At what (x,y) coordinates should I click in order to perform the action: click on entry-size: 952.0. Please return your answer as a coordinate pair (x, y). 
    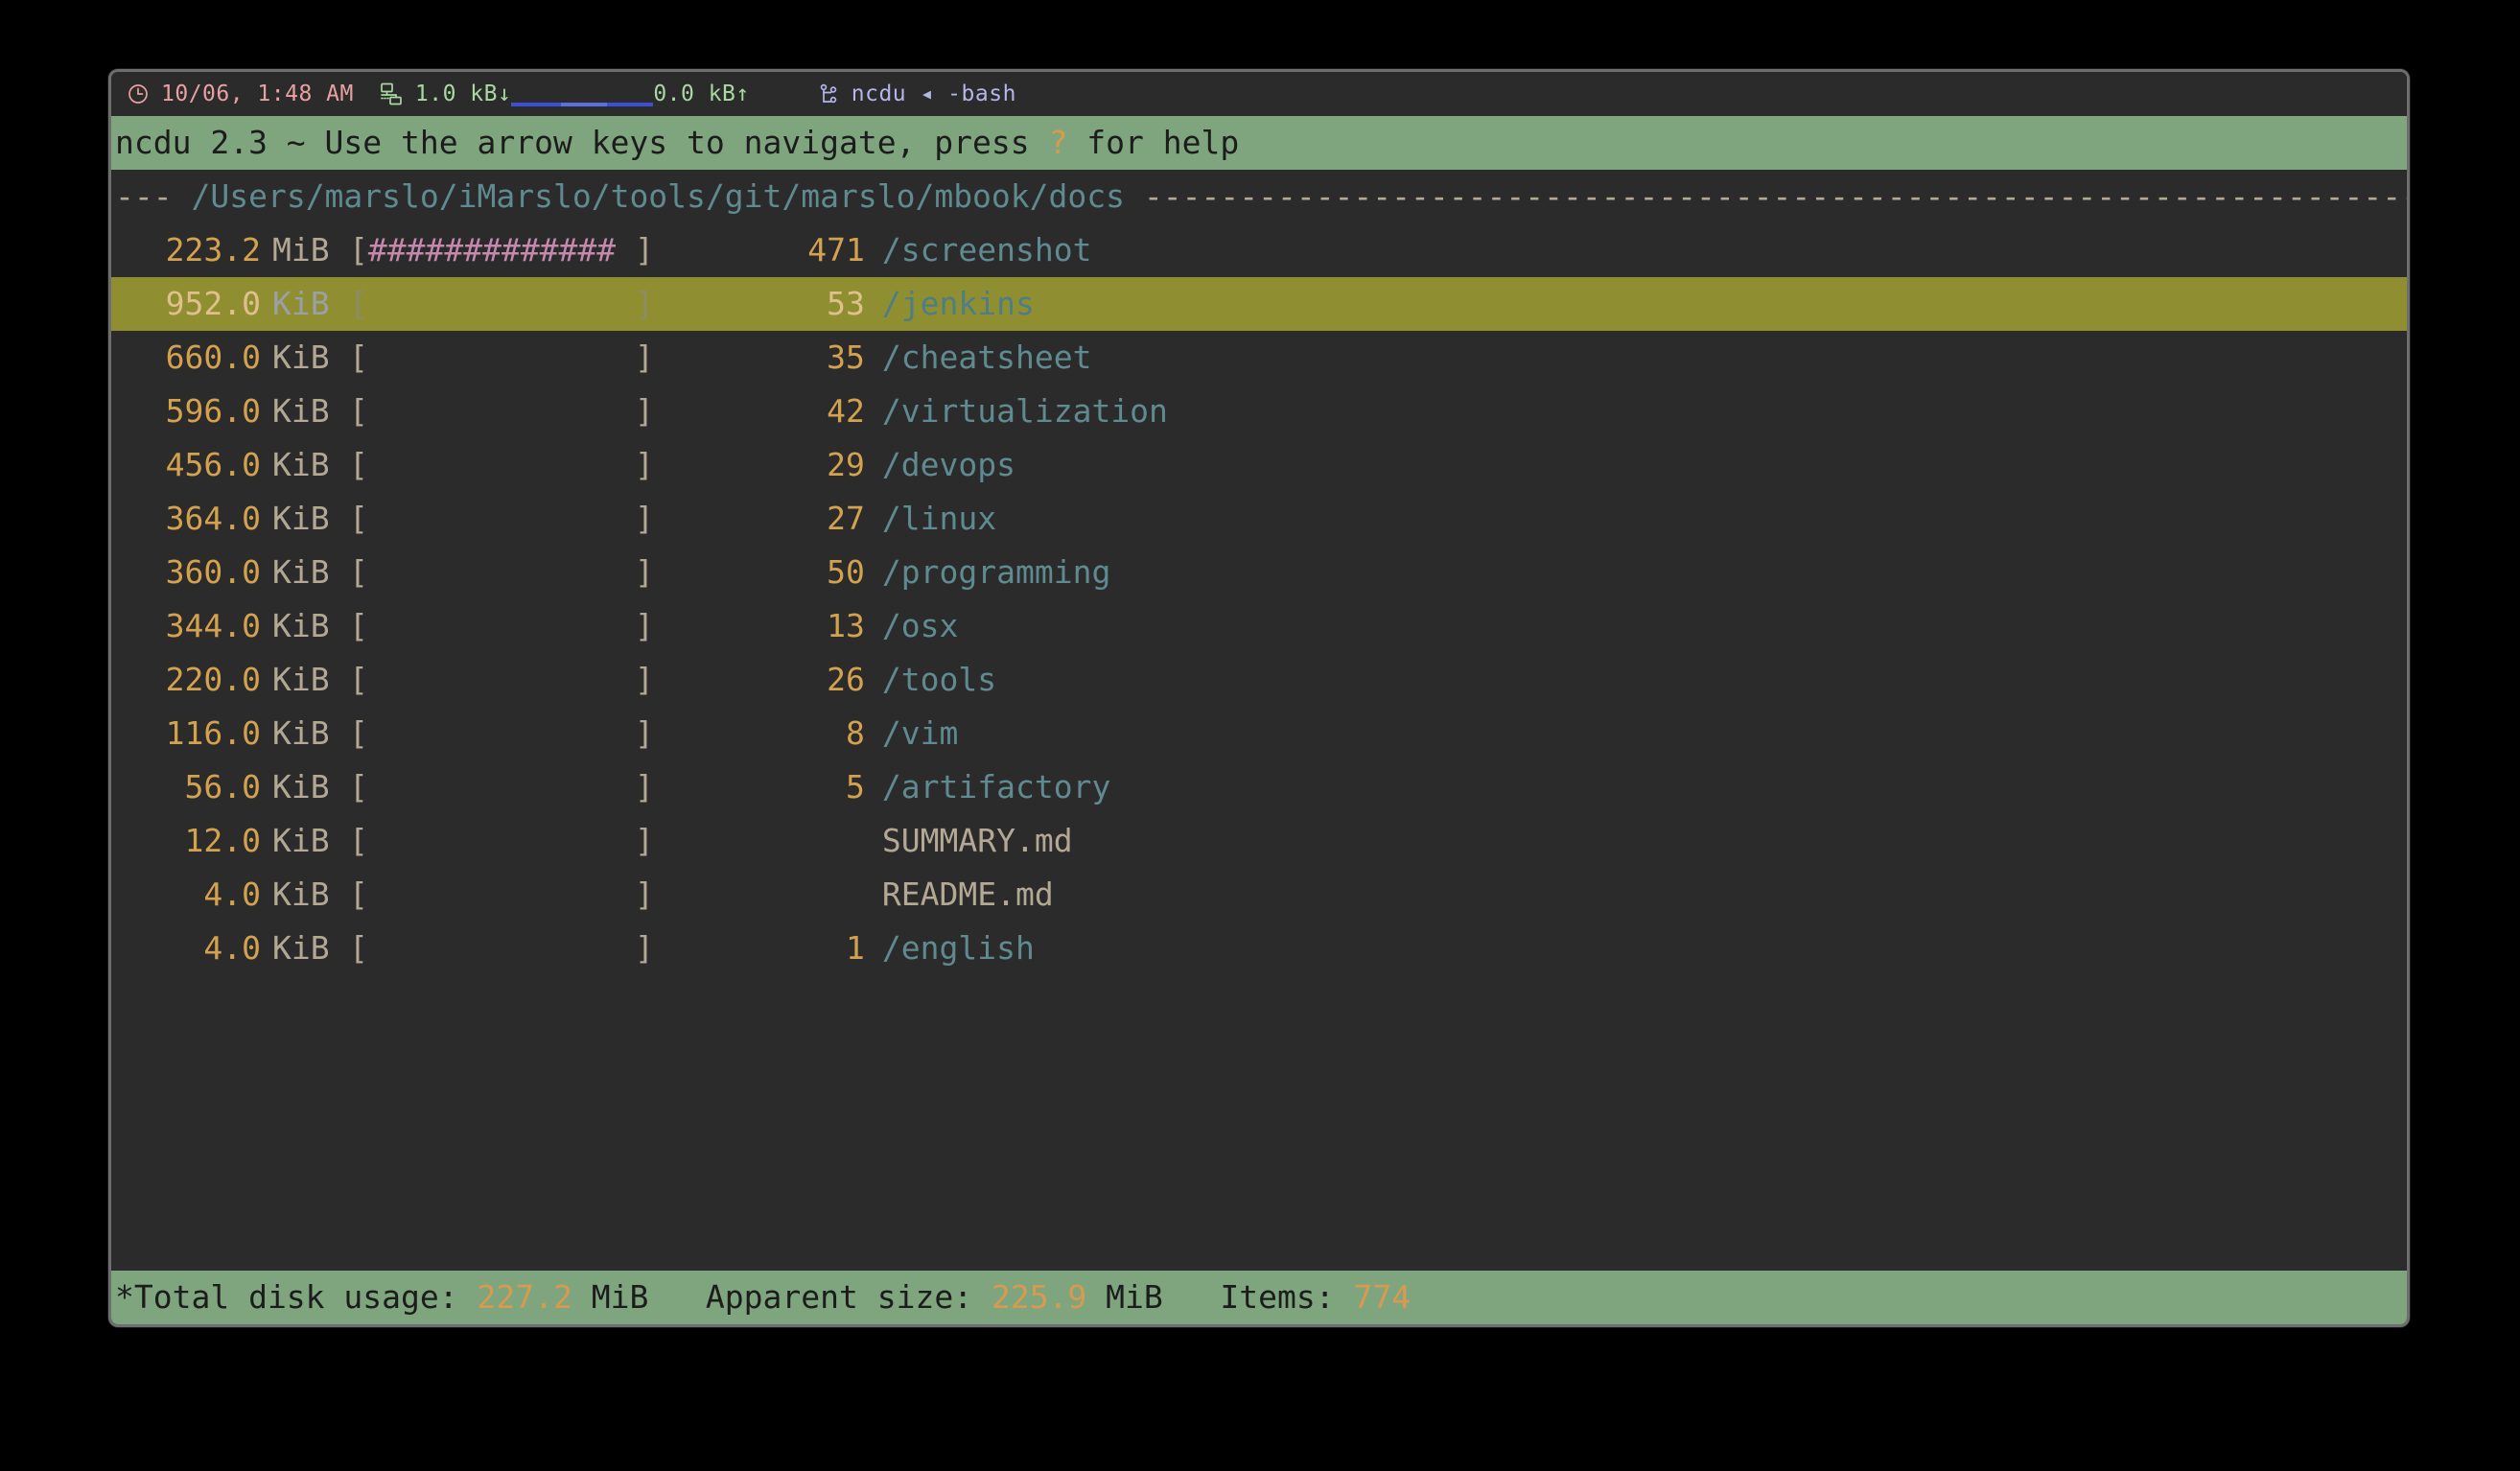
    Looking at the image, I should click on (213, 303).